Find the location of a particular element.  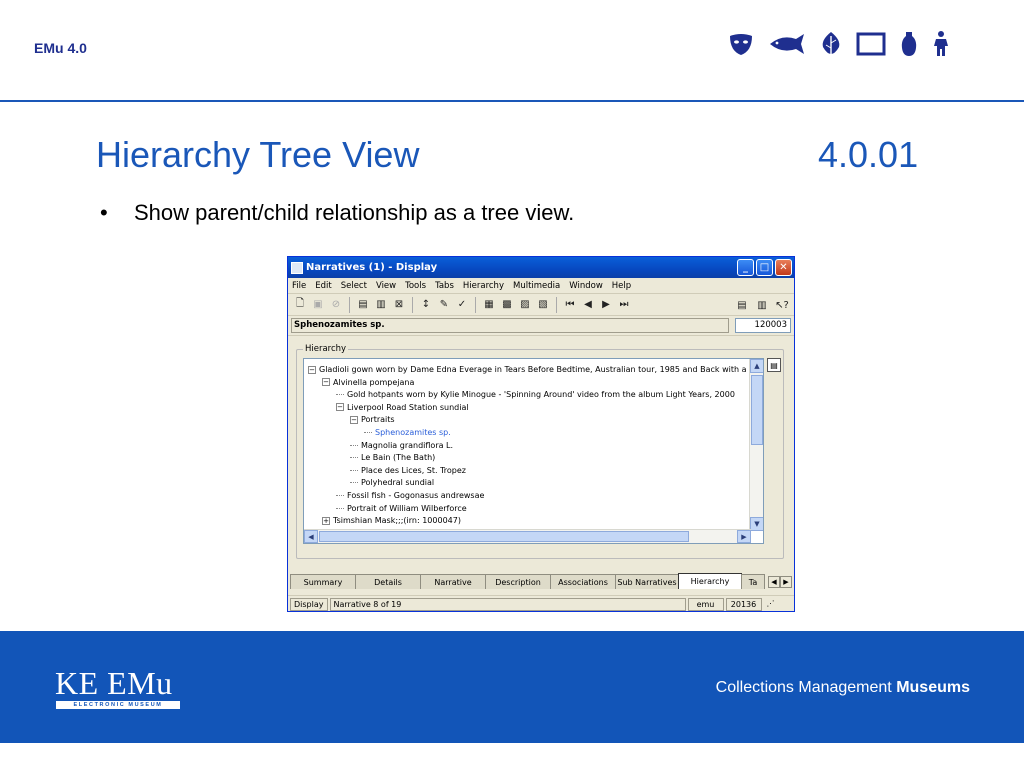

menu-help: Help is located at coordinates (621, 286).